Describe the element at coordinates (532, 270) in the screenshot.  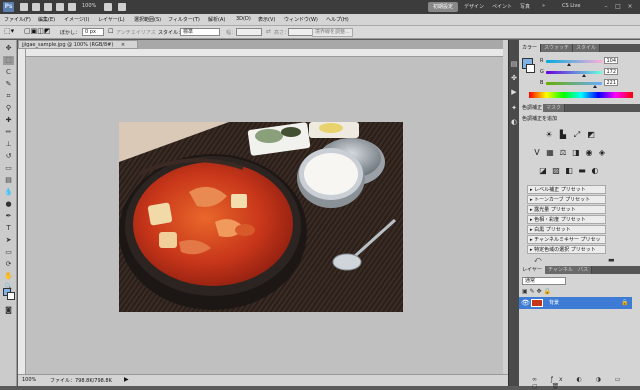
I see `tab-layers: レイヤー` at that location.